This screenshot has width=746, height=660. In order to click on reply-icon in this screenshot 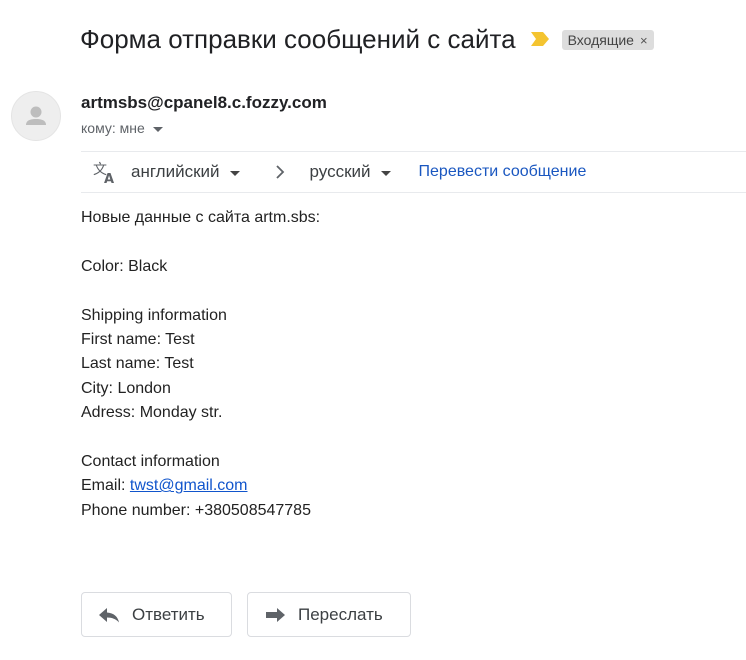, I will do `click(109, 614)`.